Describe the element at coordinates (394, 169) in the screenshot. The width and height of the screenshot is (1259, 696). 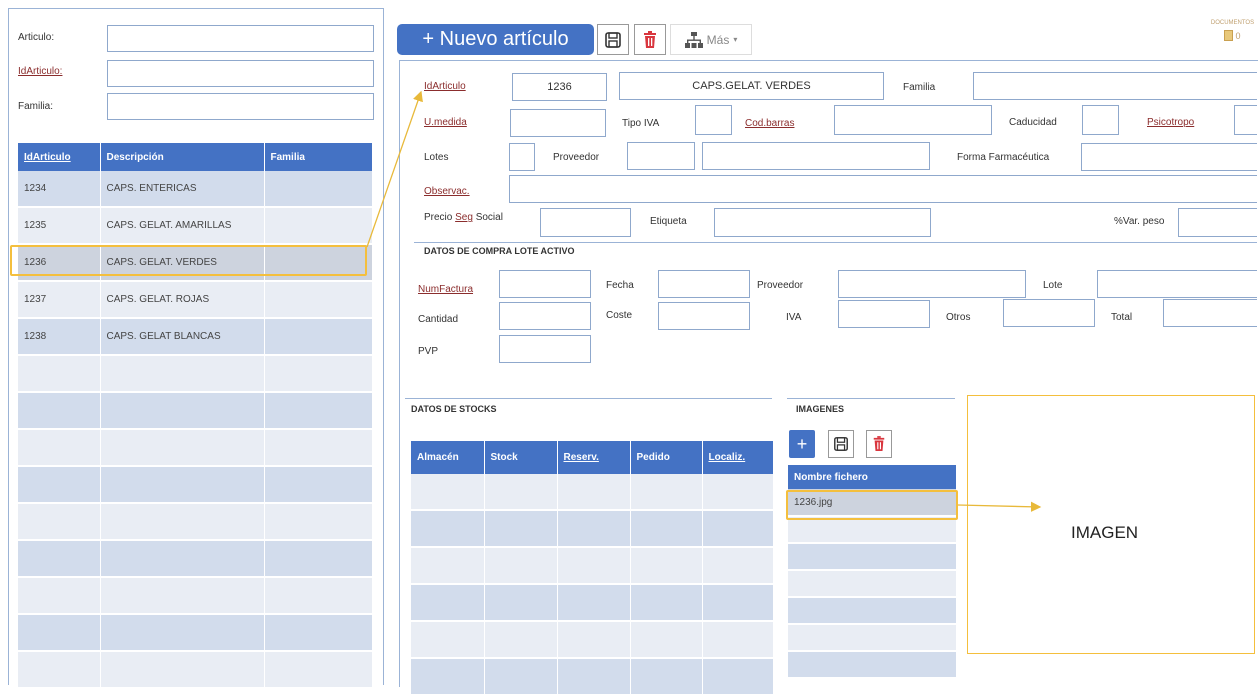
I see `arrow-row-to-form` at that location.